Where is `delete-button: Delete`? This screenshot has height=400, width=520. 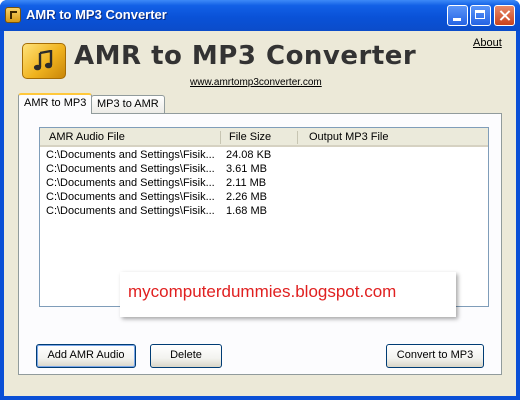
delete-button: Delete is located at coordinates (186, 356).